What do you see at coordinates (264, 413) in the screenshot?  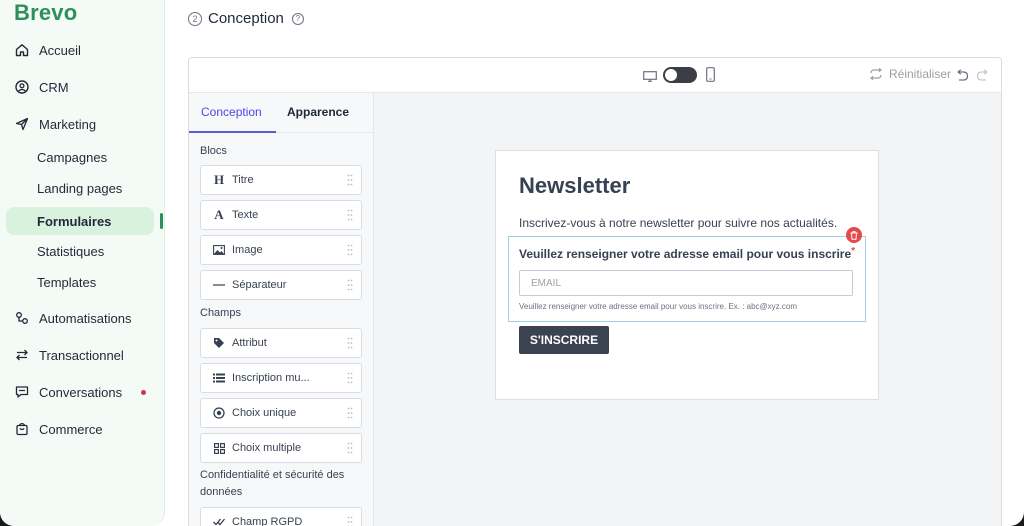 I see `block-label: Choix unique` at bounding box center [264, 413].